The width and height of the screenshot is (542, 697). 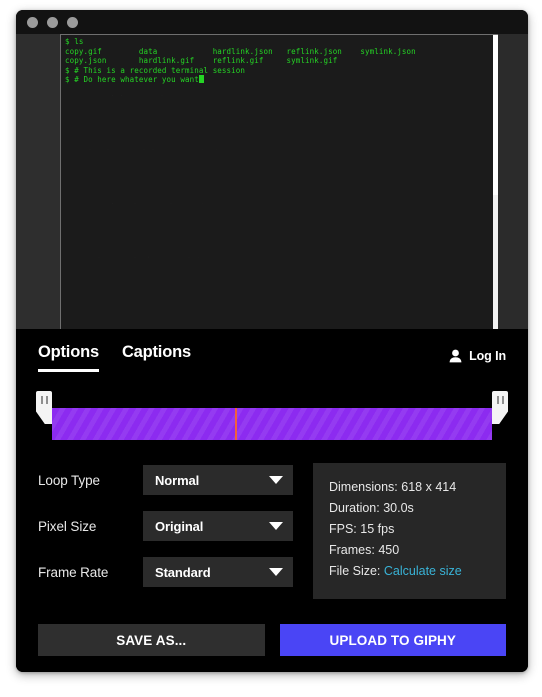 I want to click on info-fps-value: 15 fps, so click(x=377, y=529).